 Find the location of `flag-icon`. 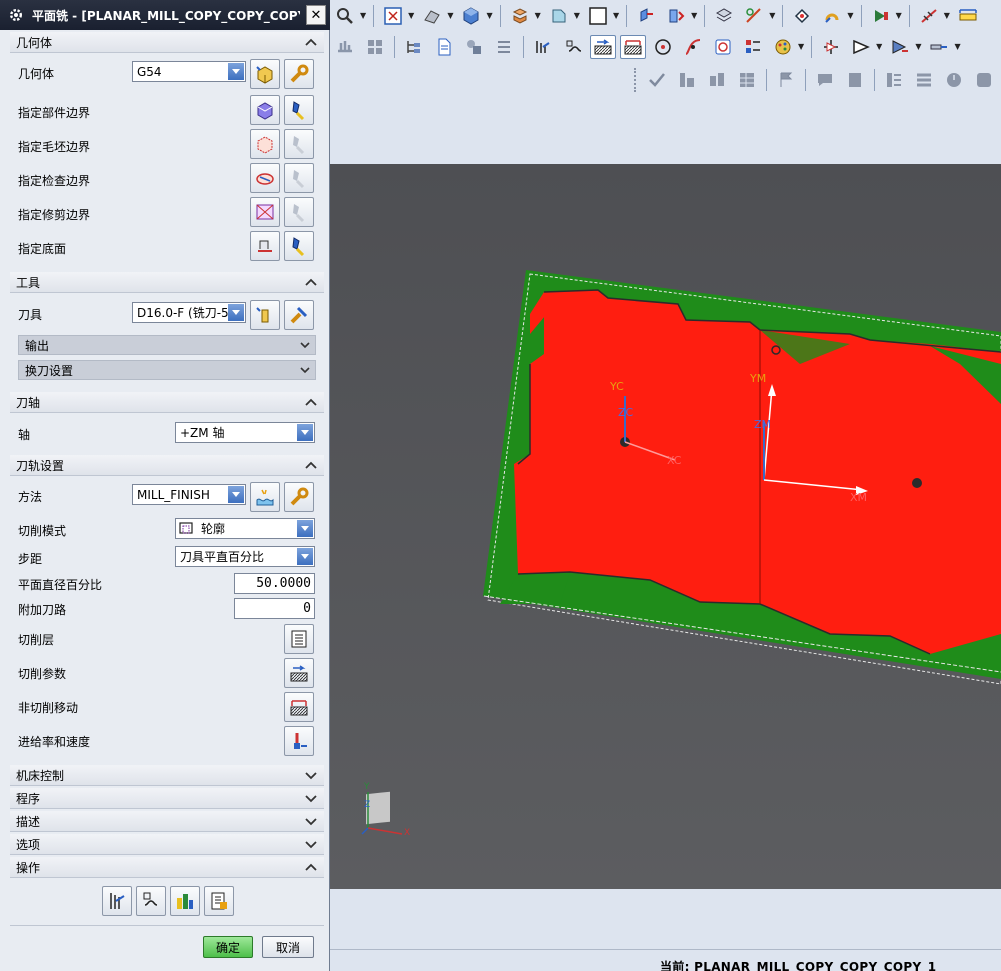

flag-icon is located at coordinates (786, 80).